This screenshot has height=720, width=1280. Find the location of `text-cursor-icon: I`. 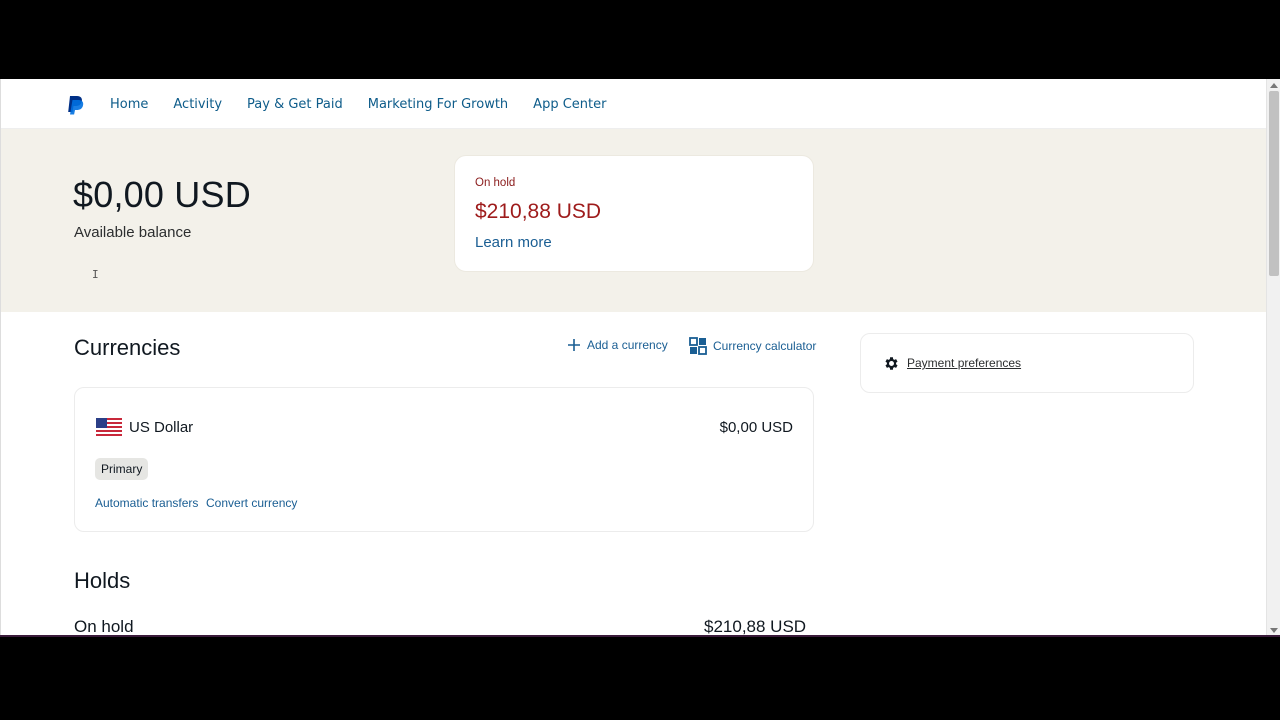

text-cursor-icon: I is located at coordinates (95, 274).